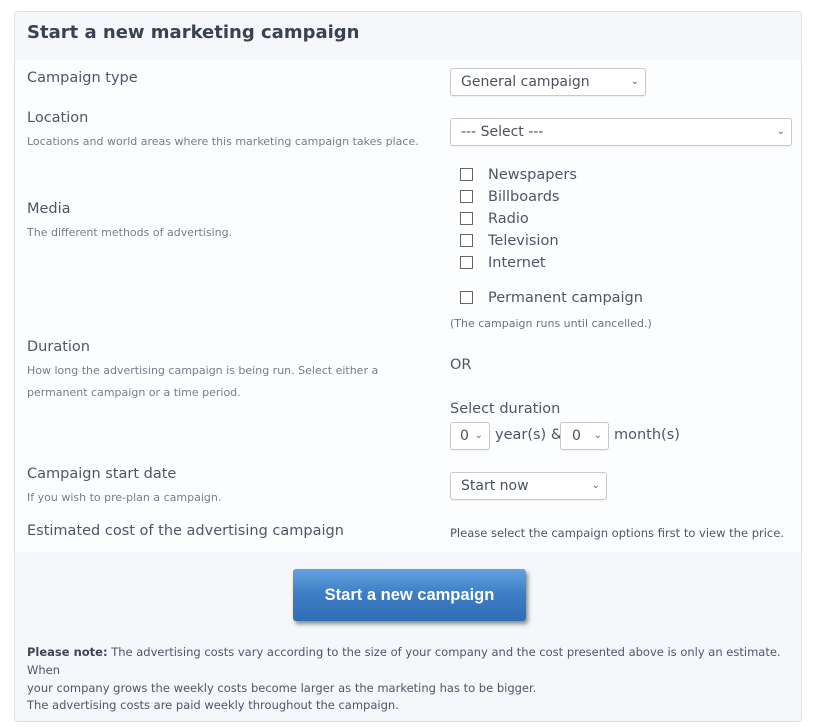 This screenshot has width=814, height=727. Describe the element at coordinates (193, 32) in the screenshot. I see `panel-title: Start a new marketing campaign` at that location.